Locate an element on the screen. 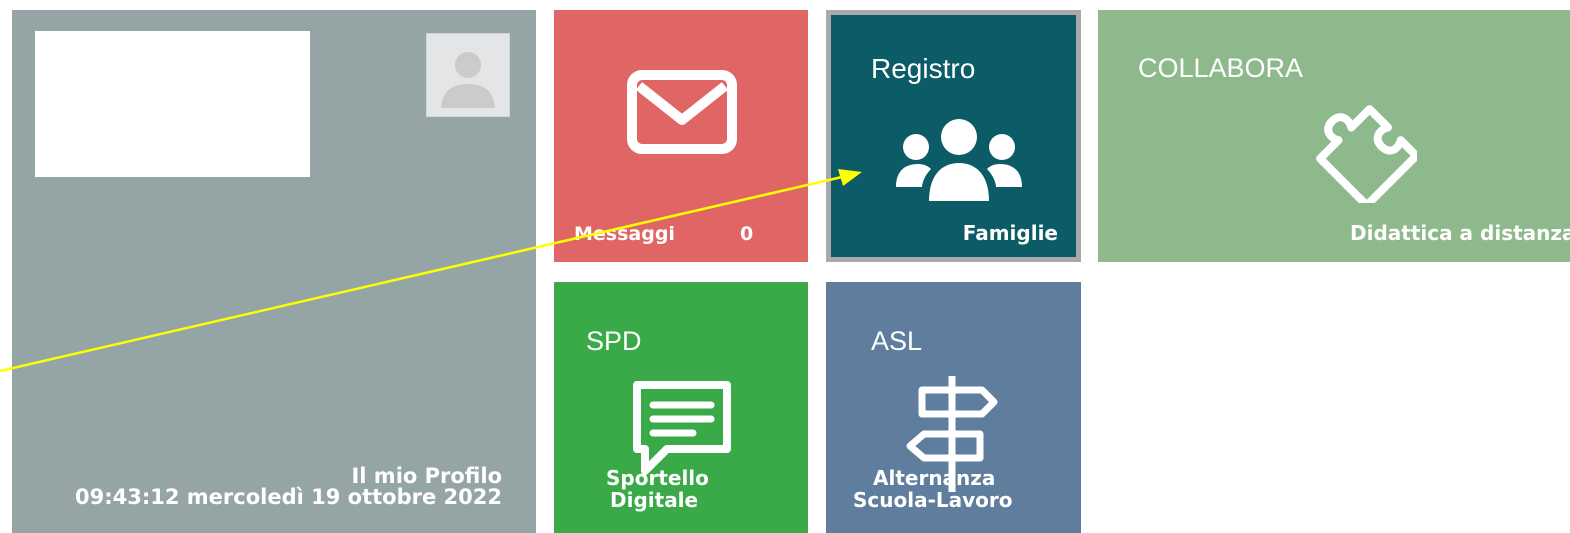 The height and width of the screenshot is (533, 1570). messages-tile: Messaggi 0 is located at coordinates (681, 136).